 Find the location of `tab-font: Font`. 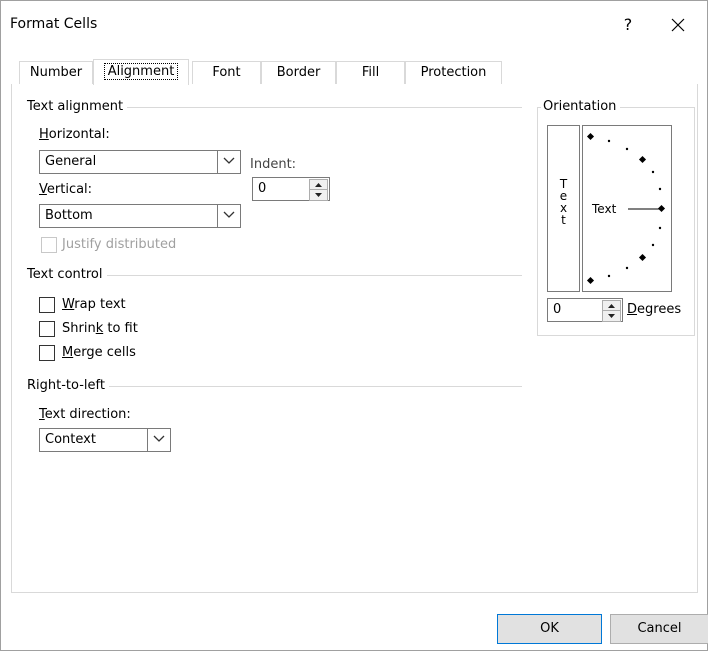

tab-font: Font is located at coordinates (226, 72).